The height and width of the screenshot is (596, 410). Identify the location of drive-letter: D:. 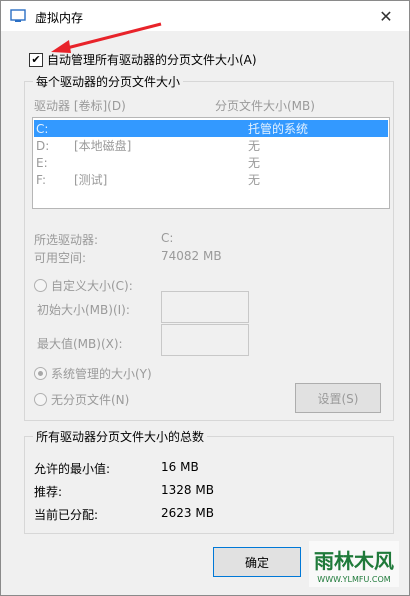
(43, 145).